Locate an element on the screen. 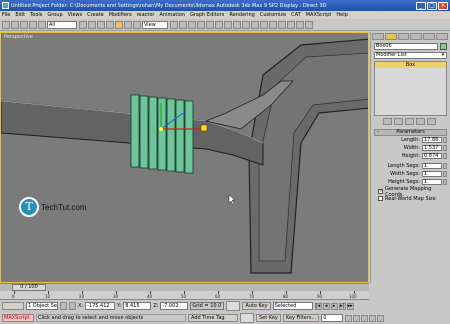 The height and width of the screenshot is (324, 450). menu-tools: Tools is located at coordinates (36, 15).